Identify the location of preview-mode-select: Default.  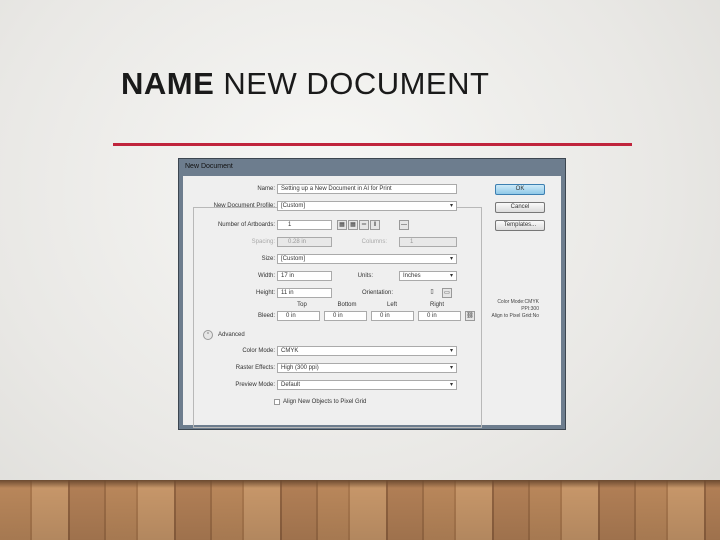
(367, 385).